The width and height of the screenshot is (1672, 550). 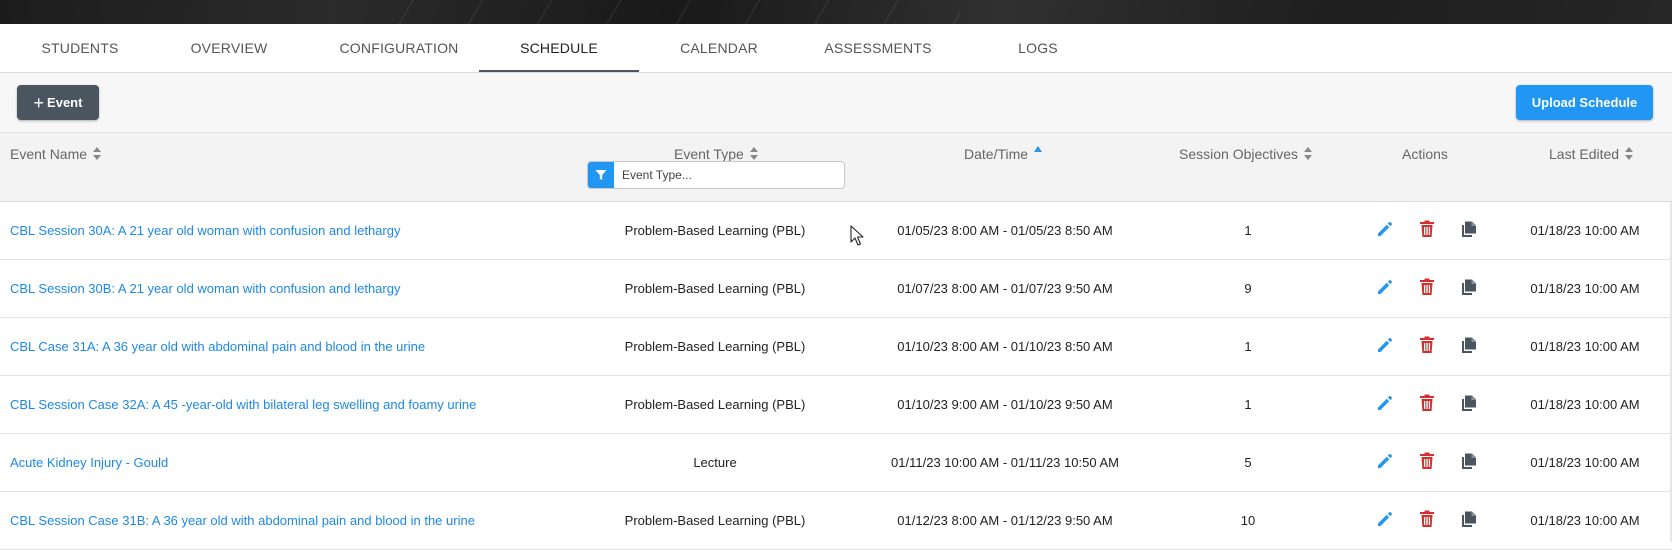 What do you see at coordinates (1248, 520) in the screenshot?
I see `session-objectives-cell: 10` at bounding box center [1248, 520].